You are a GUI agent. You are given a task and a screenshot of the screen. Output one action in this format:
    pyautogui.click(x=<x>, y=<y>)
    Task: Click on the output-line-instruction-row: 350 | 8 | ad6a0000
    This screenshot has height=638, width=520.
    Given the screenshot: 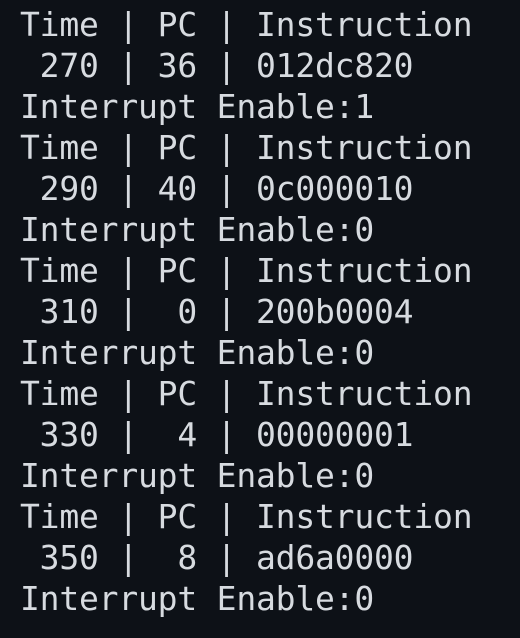 What is the action you would take?
    pyautogui.click(x=217, y=557)
    